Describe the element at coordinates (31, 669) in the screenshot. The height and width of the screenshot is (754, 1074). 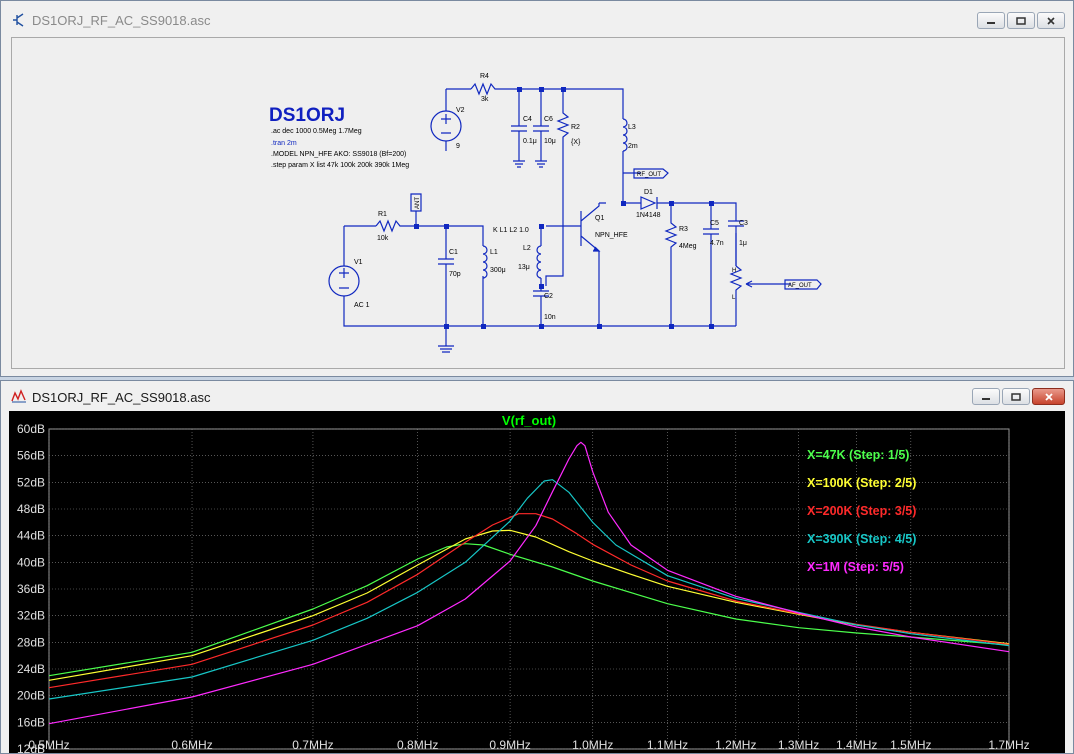
I see `y-tick-label: 24dB` at that location.